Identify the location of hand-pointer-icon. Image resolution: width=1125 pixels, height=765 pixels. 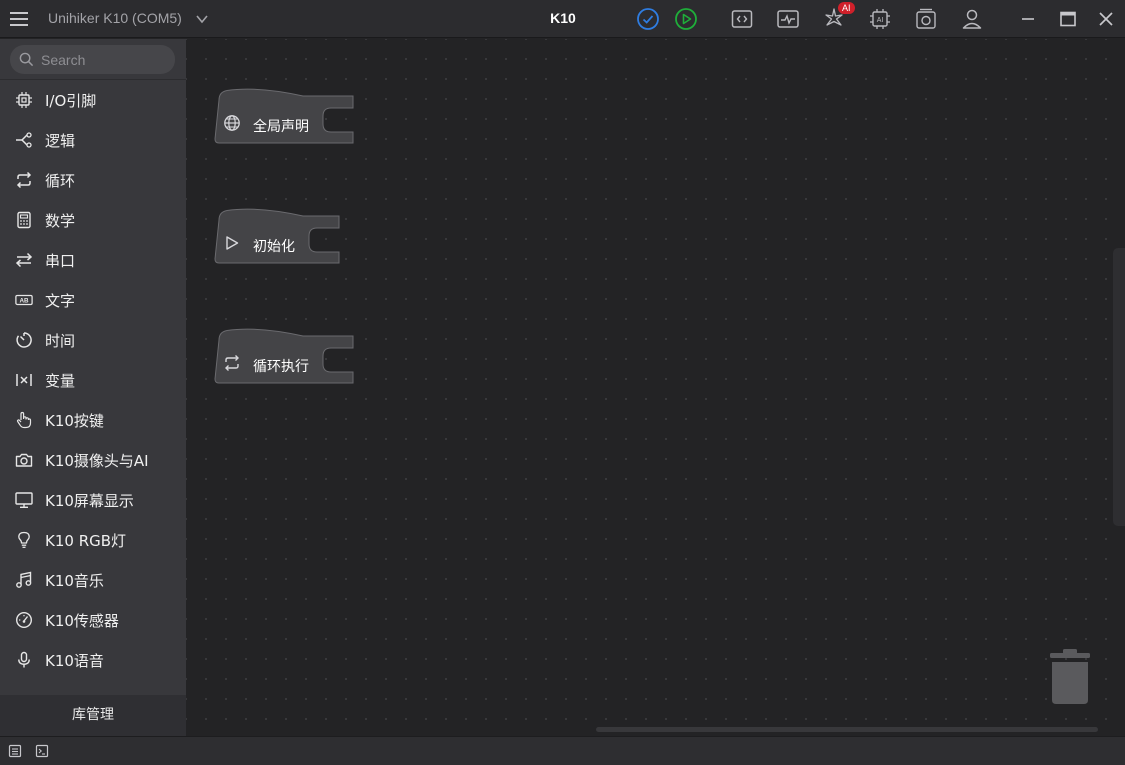
(24, 420).